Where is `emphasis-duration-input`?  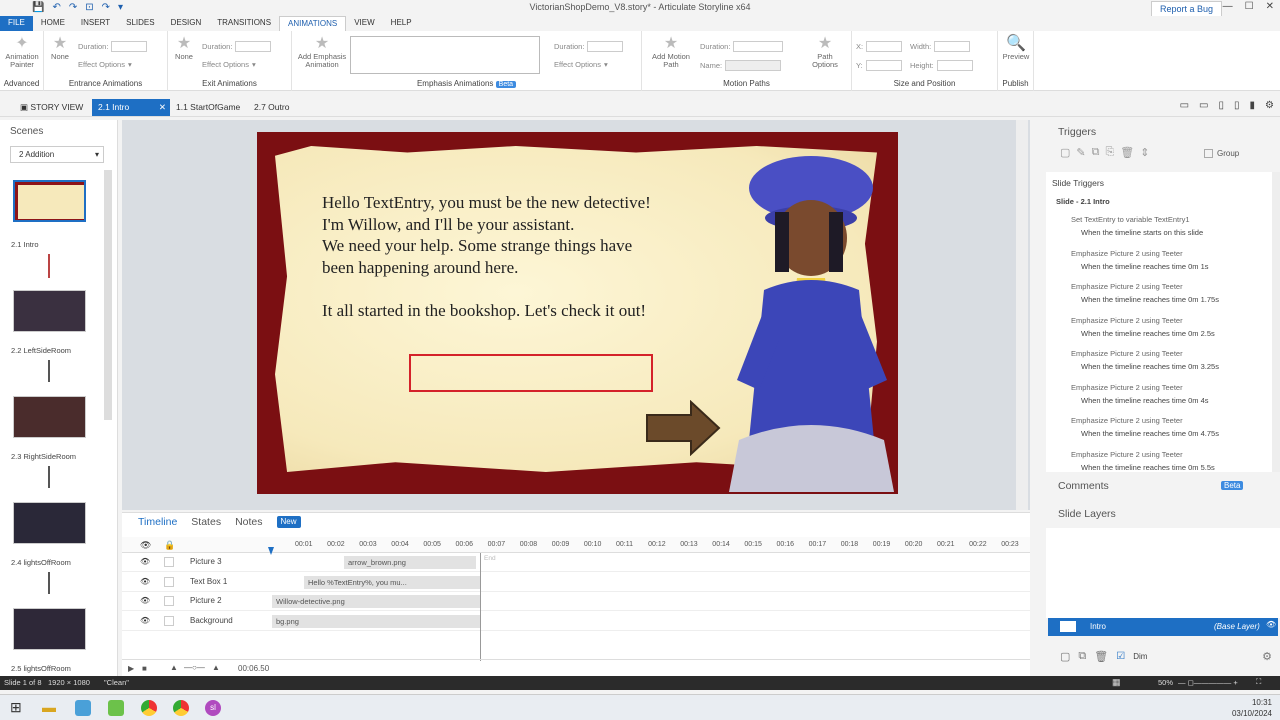
emphasis-duration-input is located at coordinates (605, 46).